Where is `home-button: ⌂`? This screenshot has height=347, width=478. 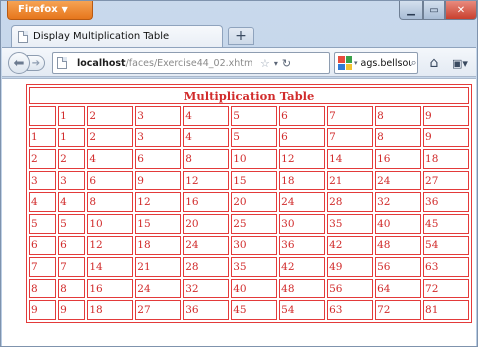 home-button: ⌂ is located at coordinates (434, 63).